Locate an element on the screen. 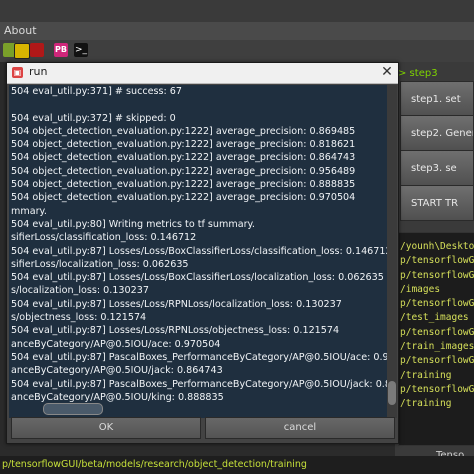 The image size is (474, 474). horizontal-scroll-thumb is located at coordinates (73, 409).